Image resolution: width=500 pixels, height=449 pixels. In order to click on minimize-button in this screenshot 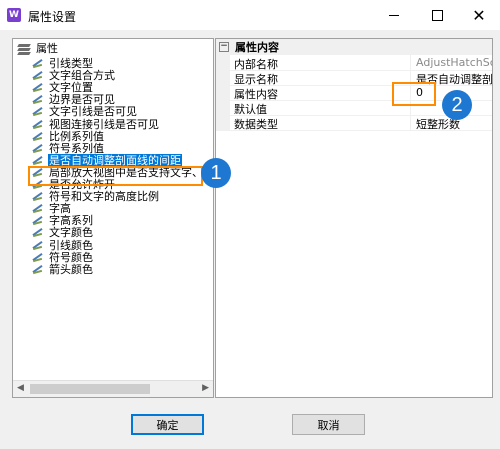, I will do `click(394, 15)`.